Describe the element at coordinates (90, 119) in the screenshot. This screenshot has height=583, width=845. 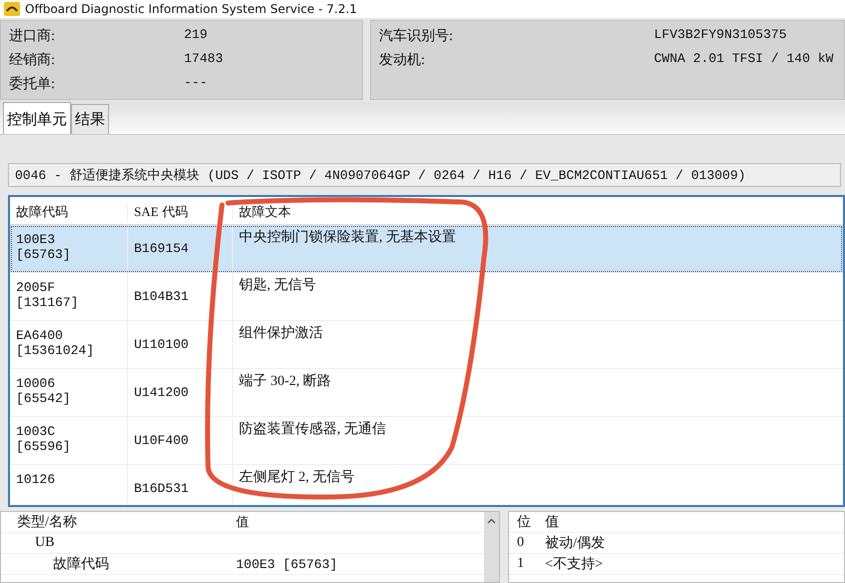
I see `tab: 结果` at that location.